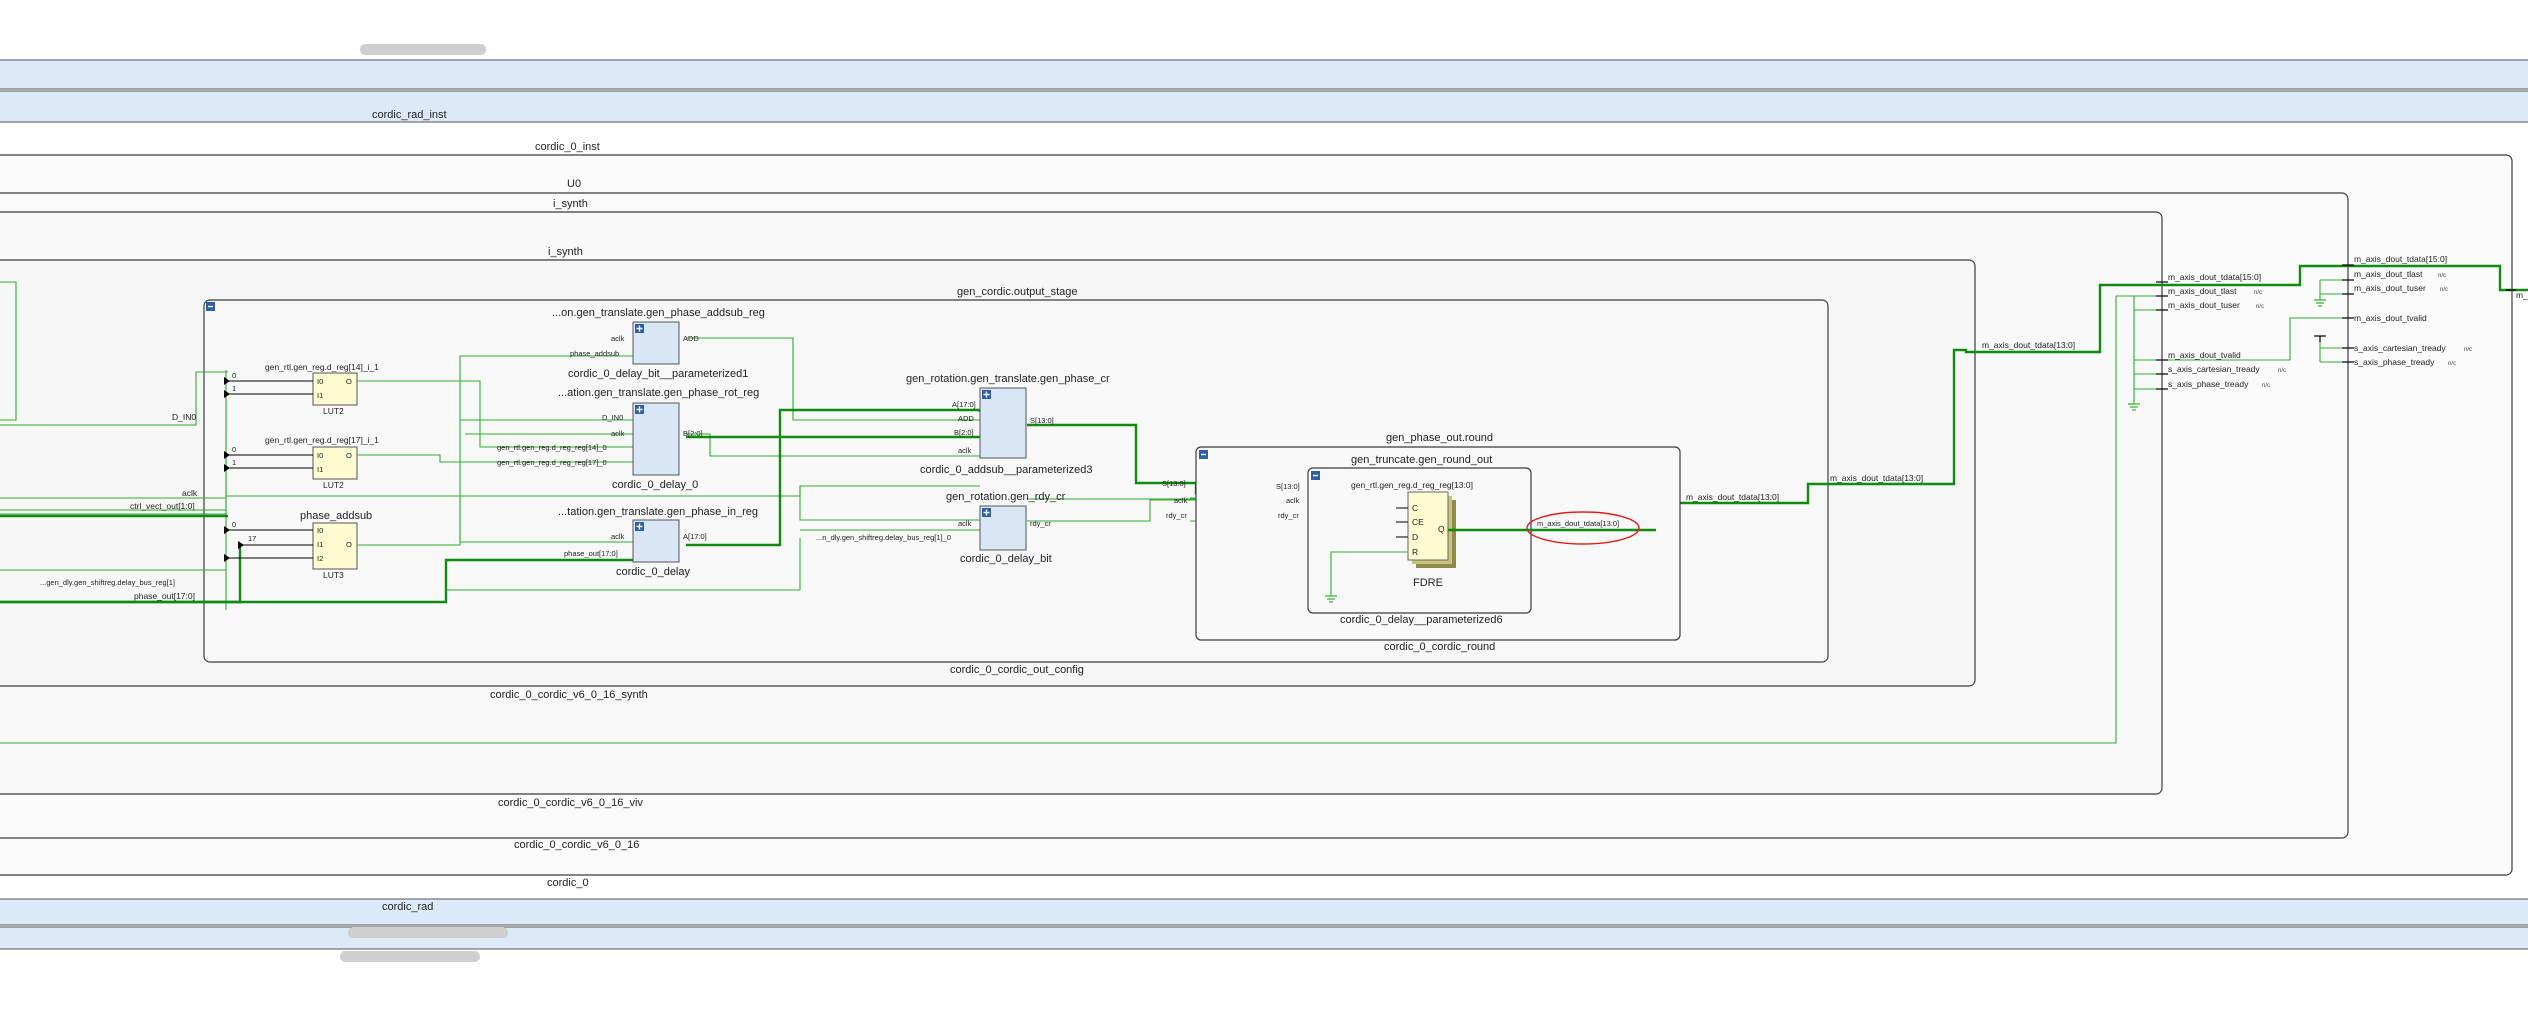 Image resolution: width=2528 pixels, height=1016 pixels. I want to click on block-rot-reg-pin-2: gen_rtl.gen_reg.d_reg_reg[14]_0, so click(552, 447).